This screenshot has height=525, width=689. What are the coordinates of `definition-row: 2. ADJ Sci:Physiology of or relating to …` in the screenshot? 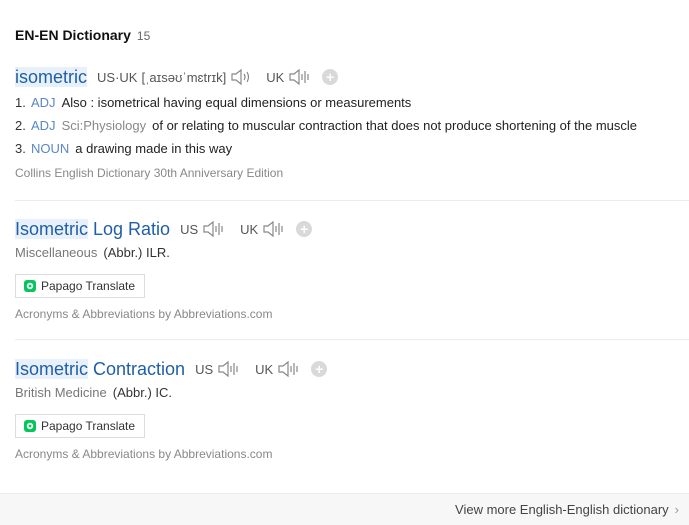 It's located at (326, 125).